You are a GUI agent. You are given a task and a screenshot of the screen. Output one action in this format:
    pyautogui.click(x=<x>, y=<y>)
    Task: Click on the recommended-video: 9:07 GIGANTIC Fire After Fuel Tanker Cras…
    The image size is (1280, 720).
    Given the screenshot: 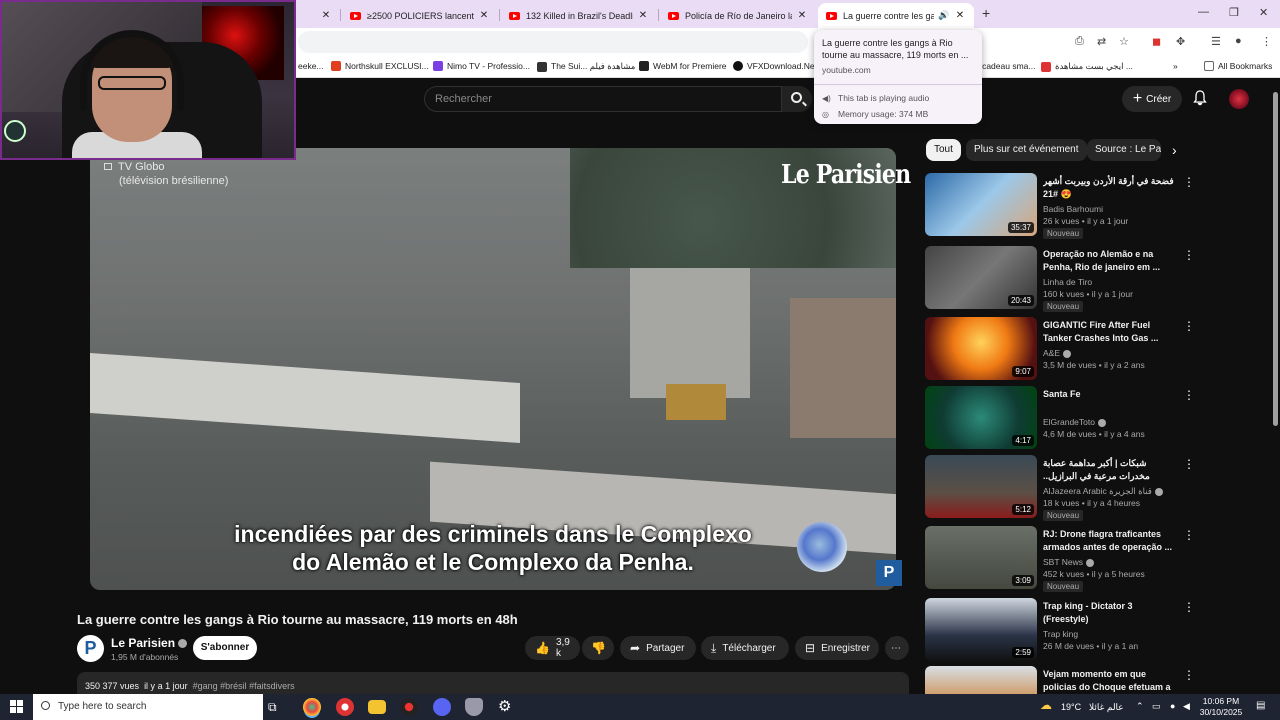 What is the action you would take?
    pyautogui.click(x=1095, y=349)
    